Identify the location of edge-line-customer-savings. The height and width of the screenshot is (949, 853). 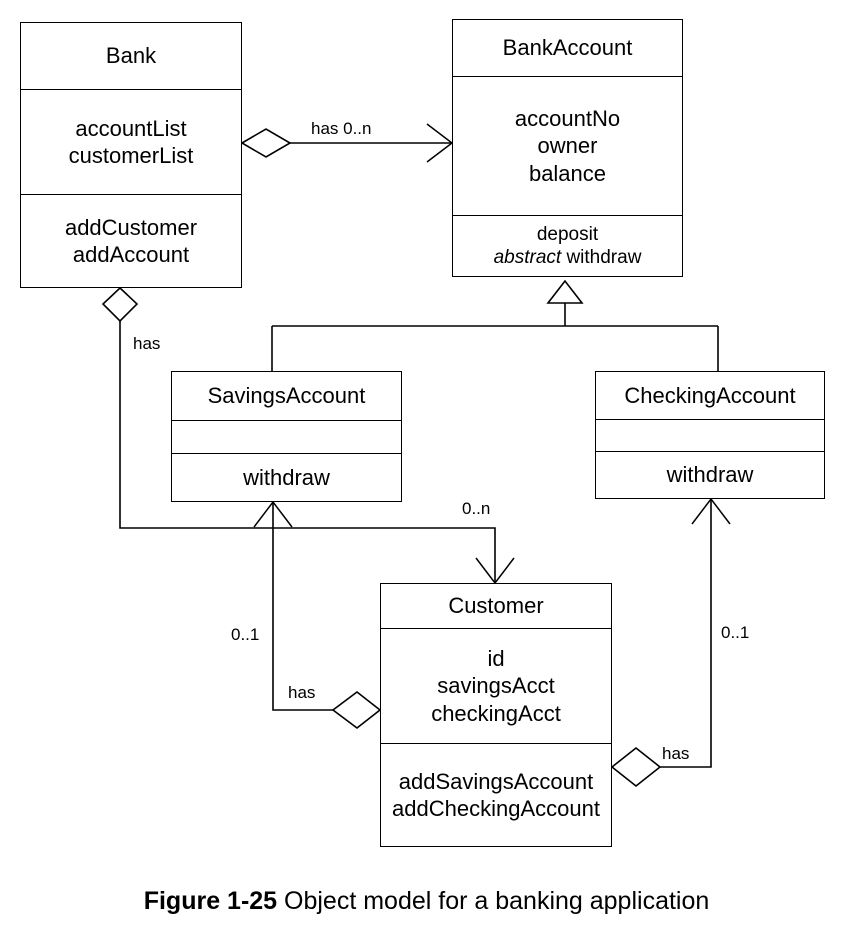
(302, 606).